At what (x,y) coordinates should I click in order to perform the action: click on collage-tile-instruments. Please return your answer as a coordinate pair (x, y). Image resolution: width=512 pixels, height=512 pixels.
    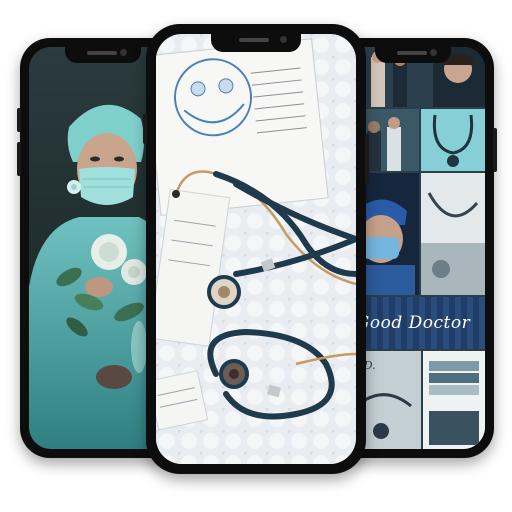
    Looking at the image, I should click on (453, 234).